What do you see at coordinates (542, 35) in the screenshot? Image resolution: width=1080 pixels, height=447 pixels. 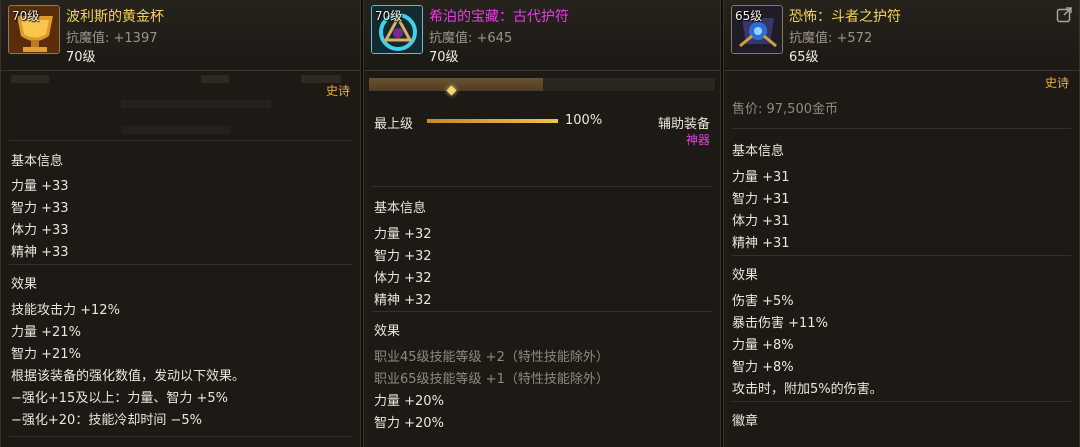 I see `tooltip-header: 70级 希泊的宝藏：古代护符 抗魔值: +645 70级` at bounding box center [542, 35].